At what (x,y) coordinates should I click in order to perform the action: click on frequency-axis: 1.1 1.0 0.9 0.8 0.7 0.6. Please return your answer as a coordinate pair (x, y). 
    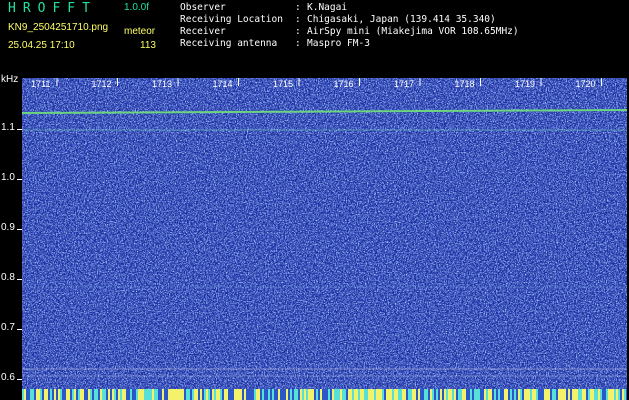
    Looking at the image, I should click on (11, 239).